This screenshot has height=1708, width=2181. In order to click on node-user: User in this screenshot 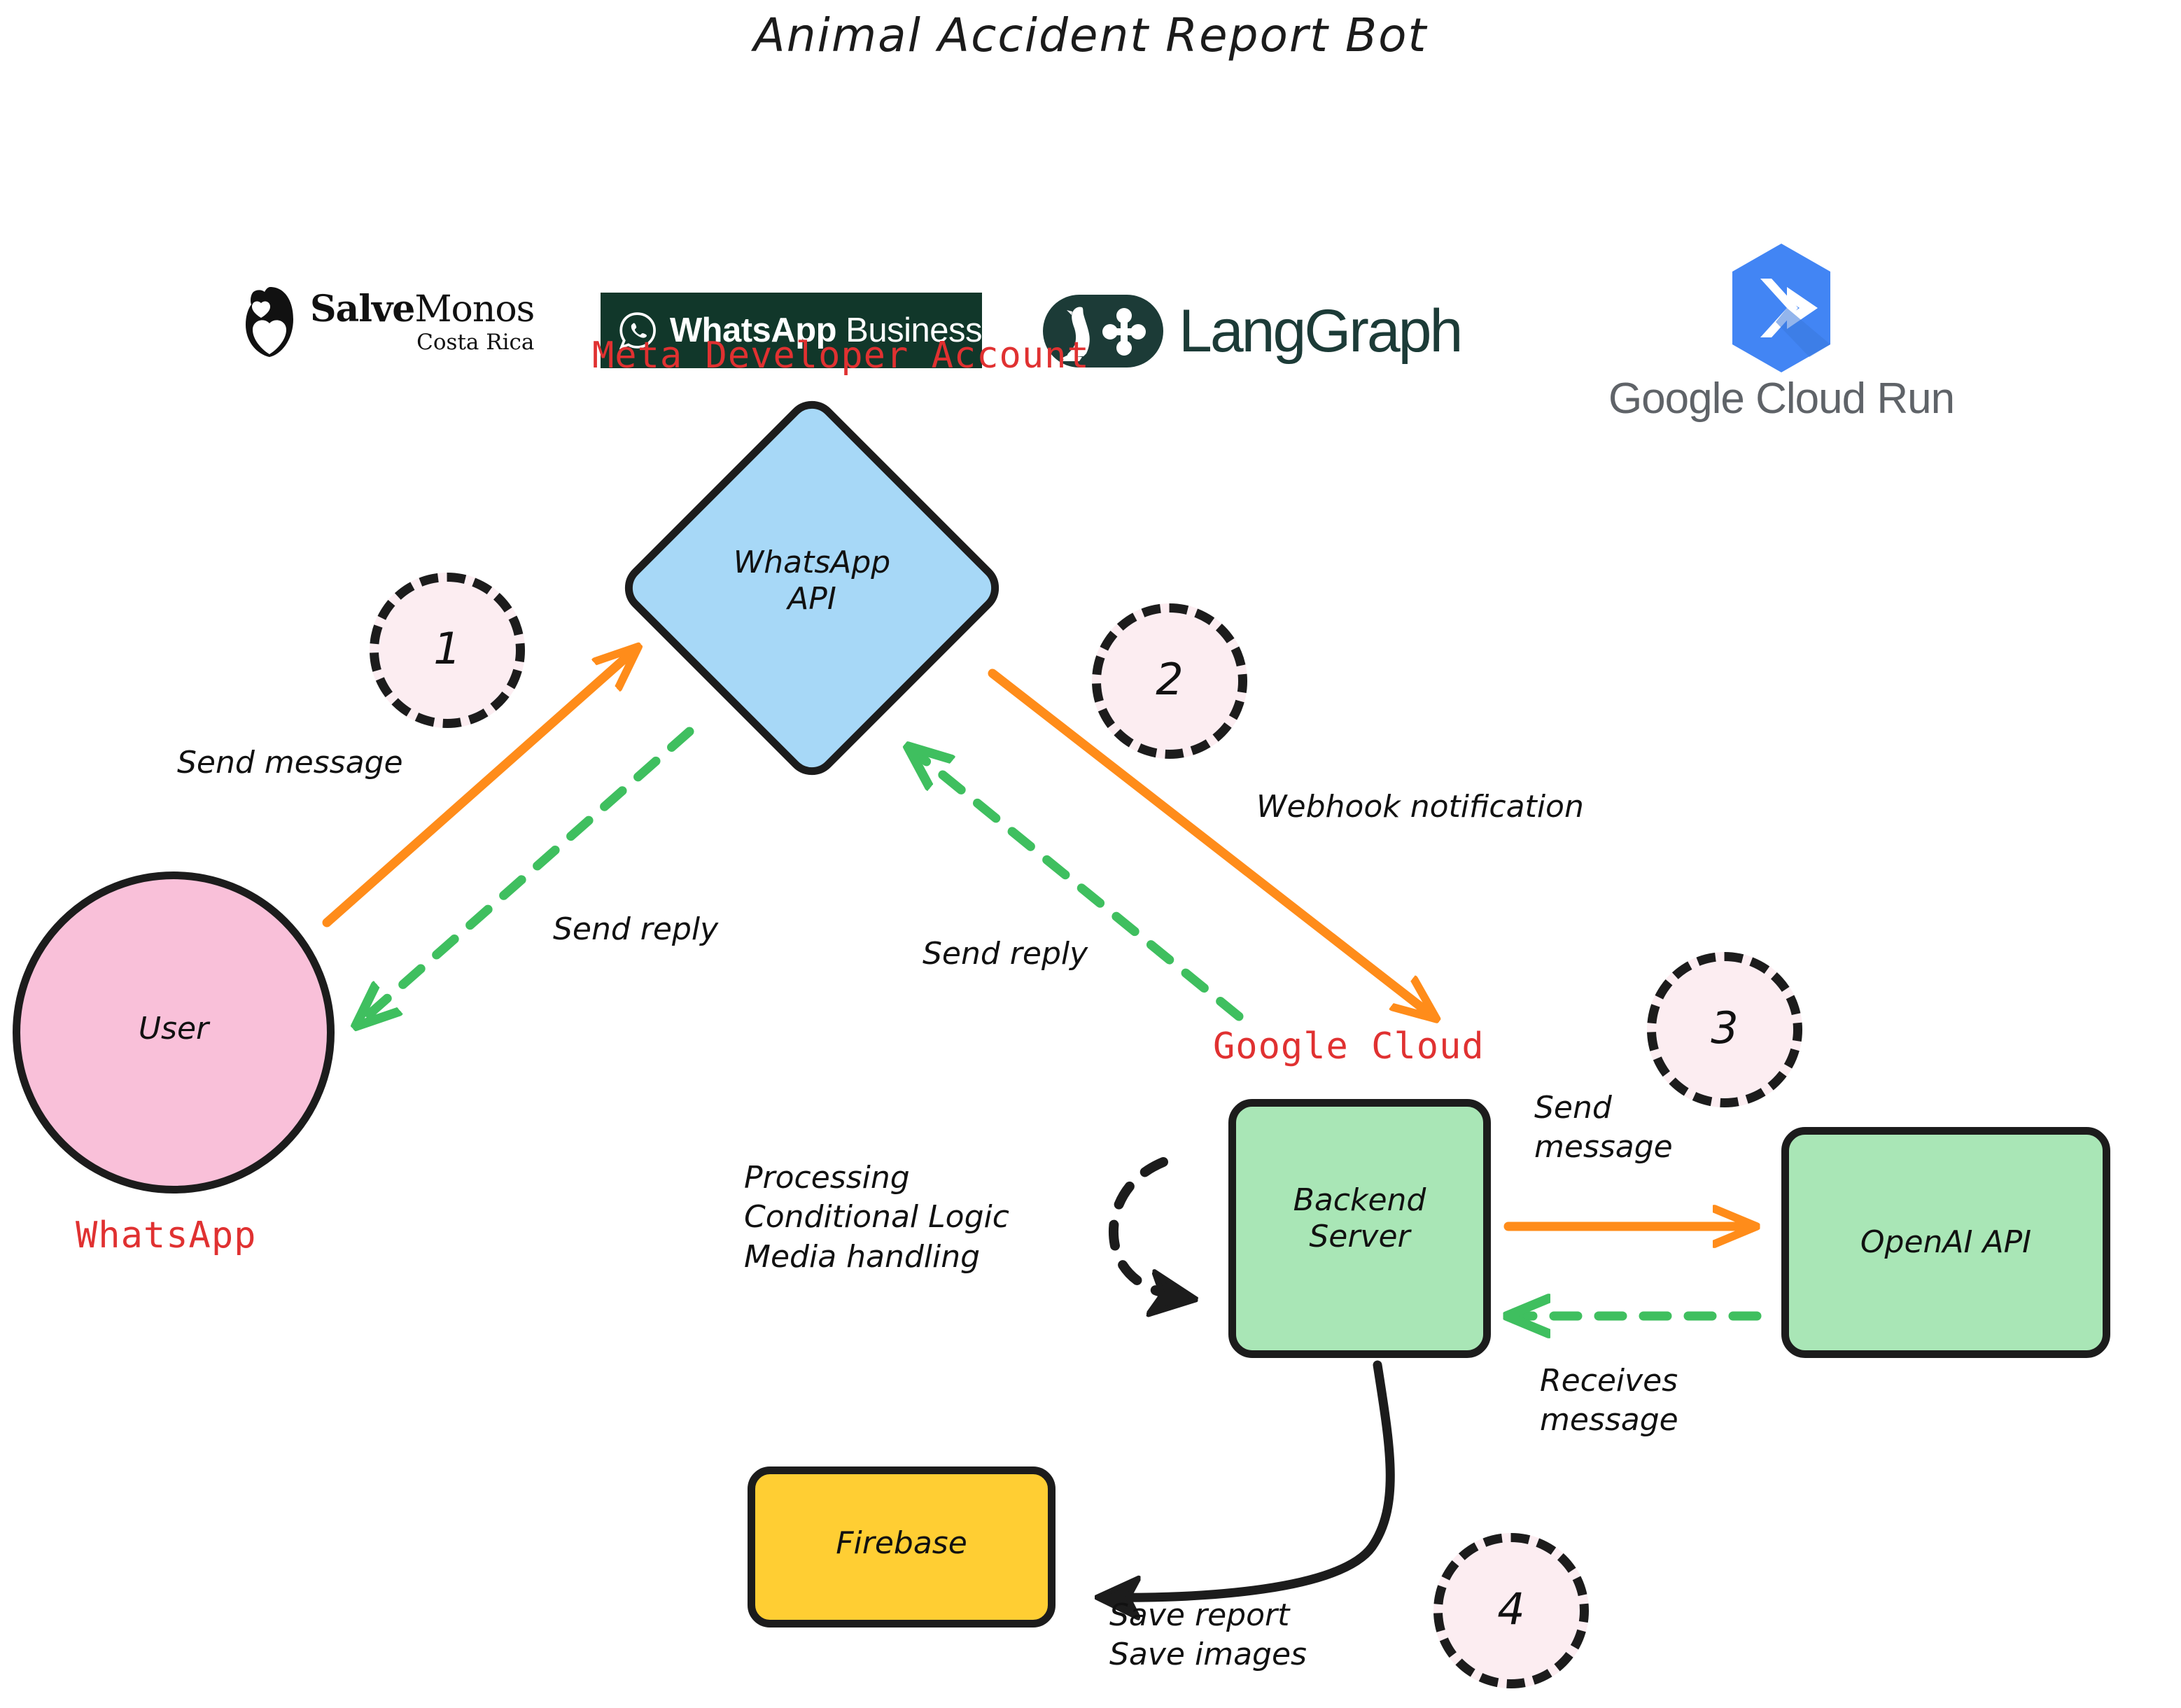, I will do `click(174, 1033)`.